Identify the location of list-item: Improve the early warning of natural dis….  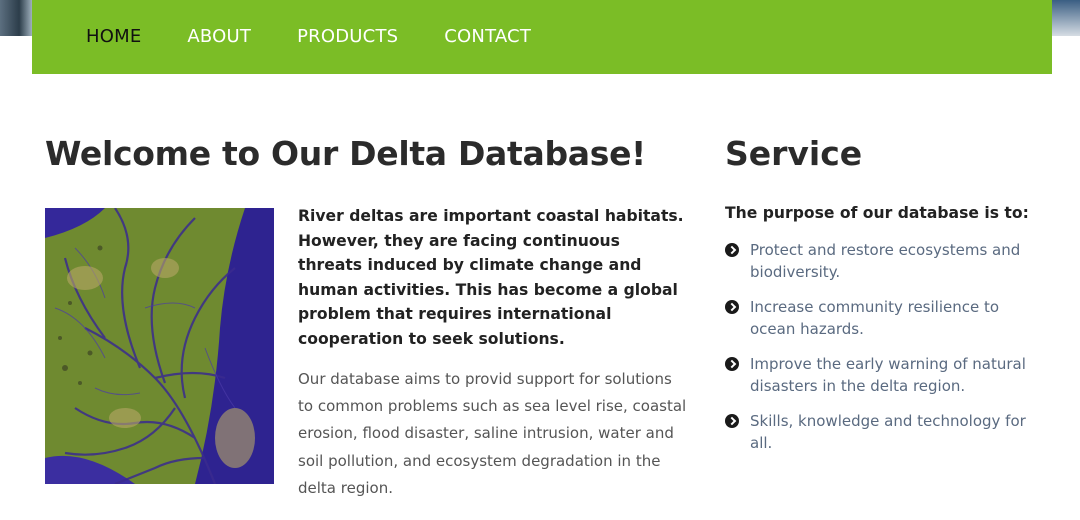
(885, 375).